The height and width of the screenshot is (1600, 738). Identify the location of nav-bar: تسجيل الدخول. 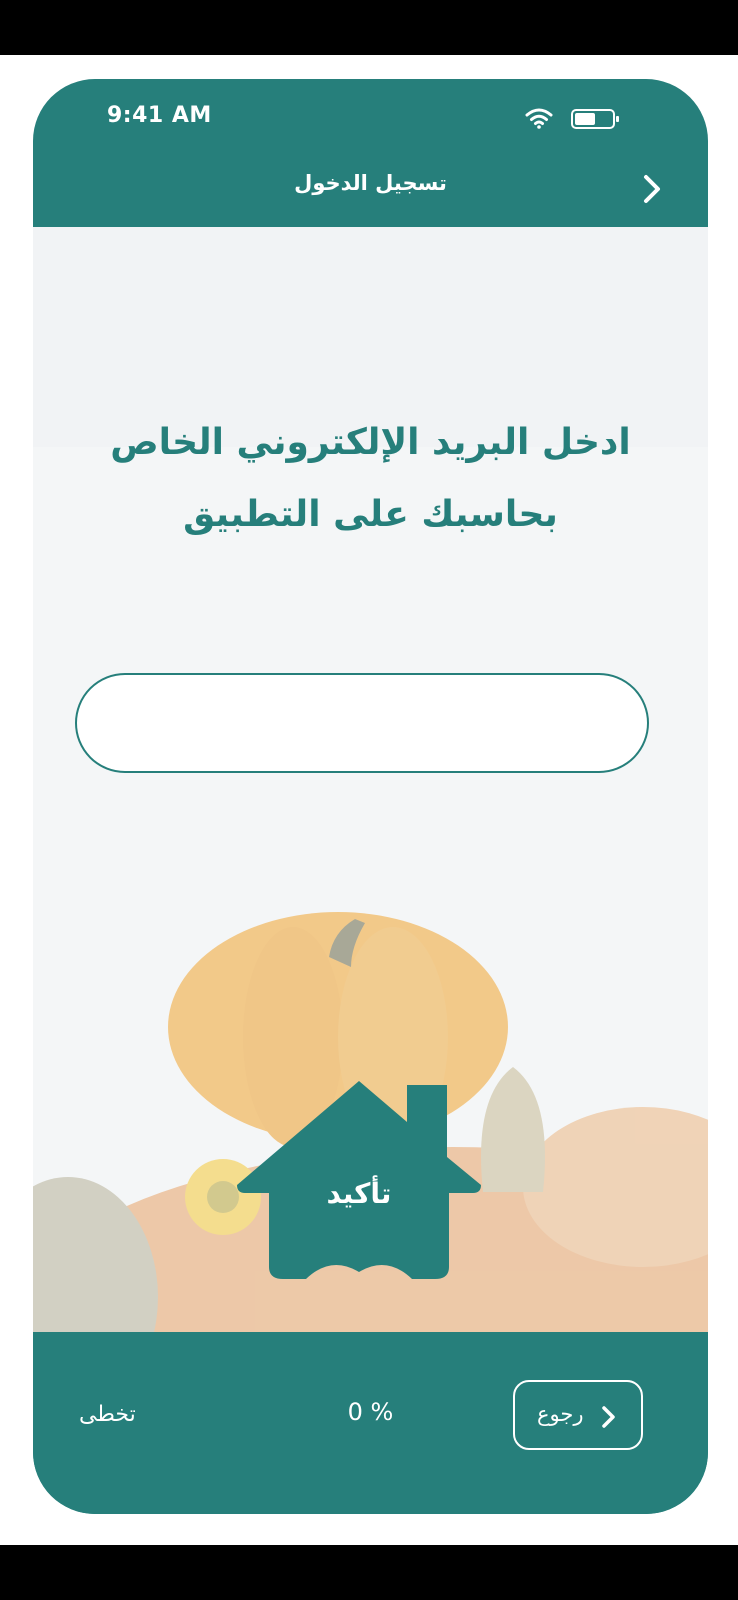
(370, 188).